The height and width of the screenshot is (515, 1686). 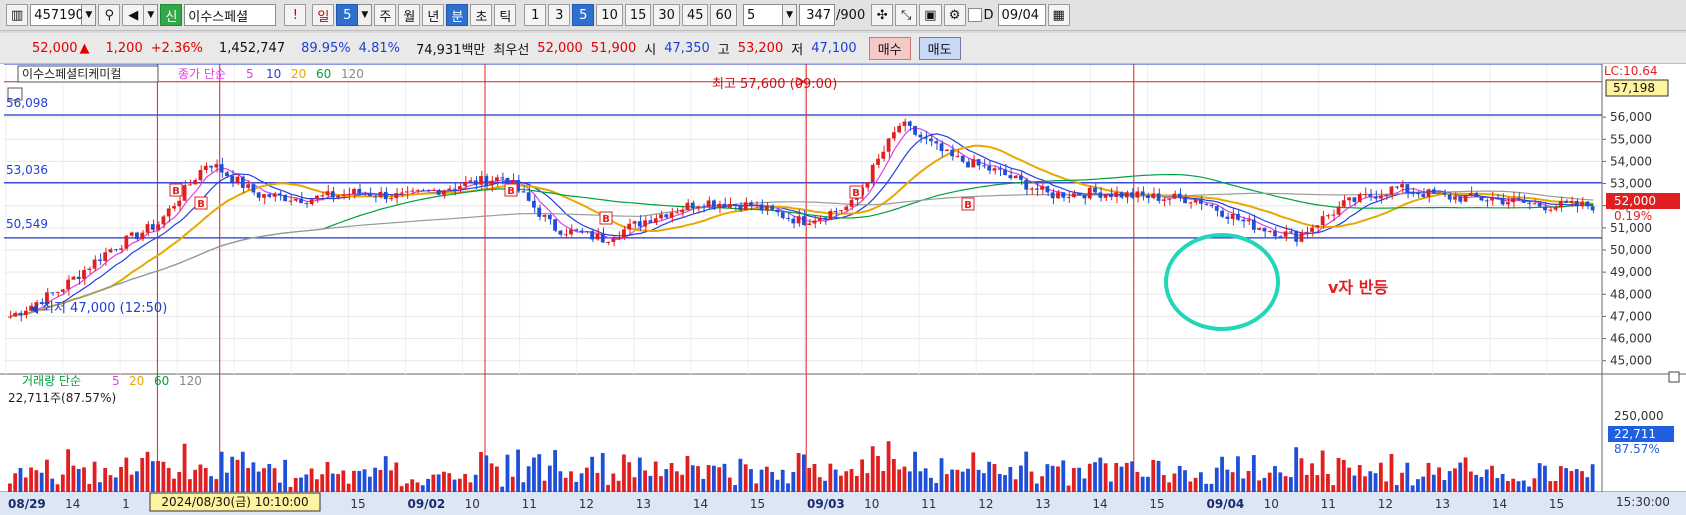 What do you see at coordinates (89, 15) in the screenshot?
I see `code-dropdown-icon: ▼` at bounding box center [89, 15].